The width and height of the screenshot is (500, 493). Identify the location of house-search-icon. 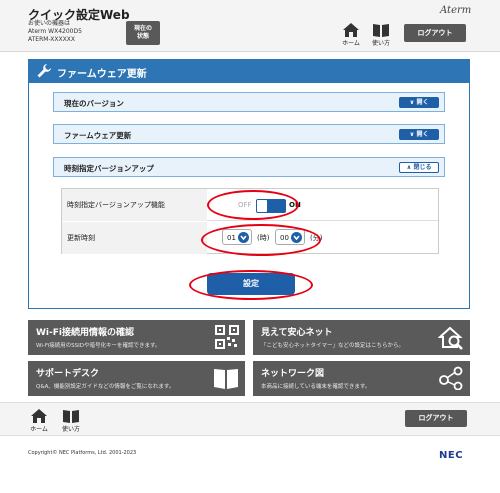
(450, 338).